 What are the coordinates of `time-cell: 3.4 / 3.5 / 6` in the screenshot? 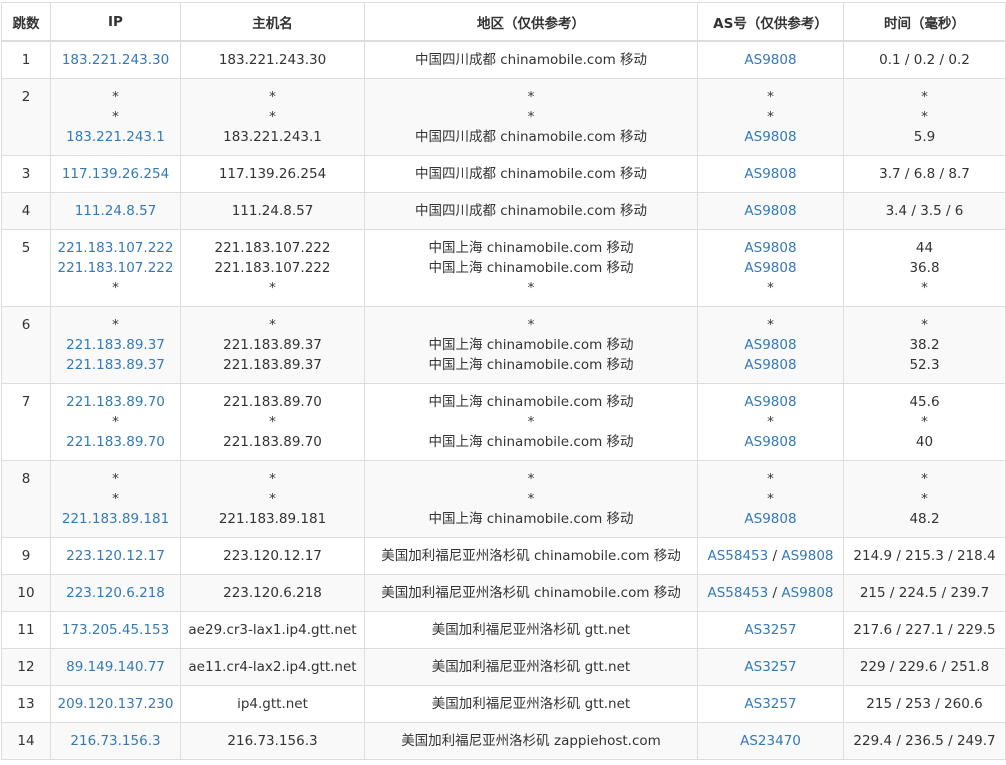 It's located at (924, 210).